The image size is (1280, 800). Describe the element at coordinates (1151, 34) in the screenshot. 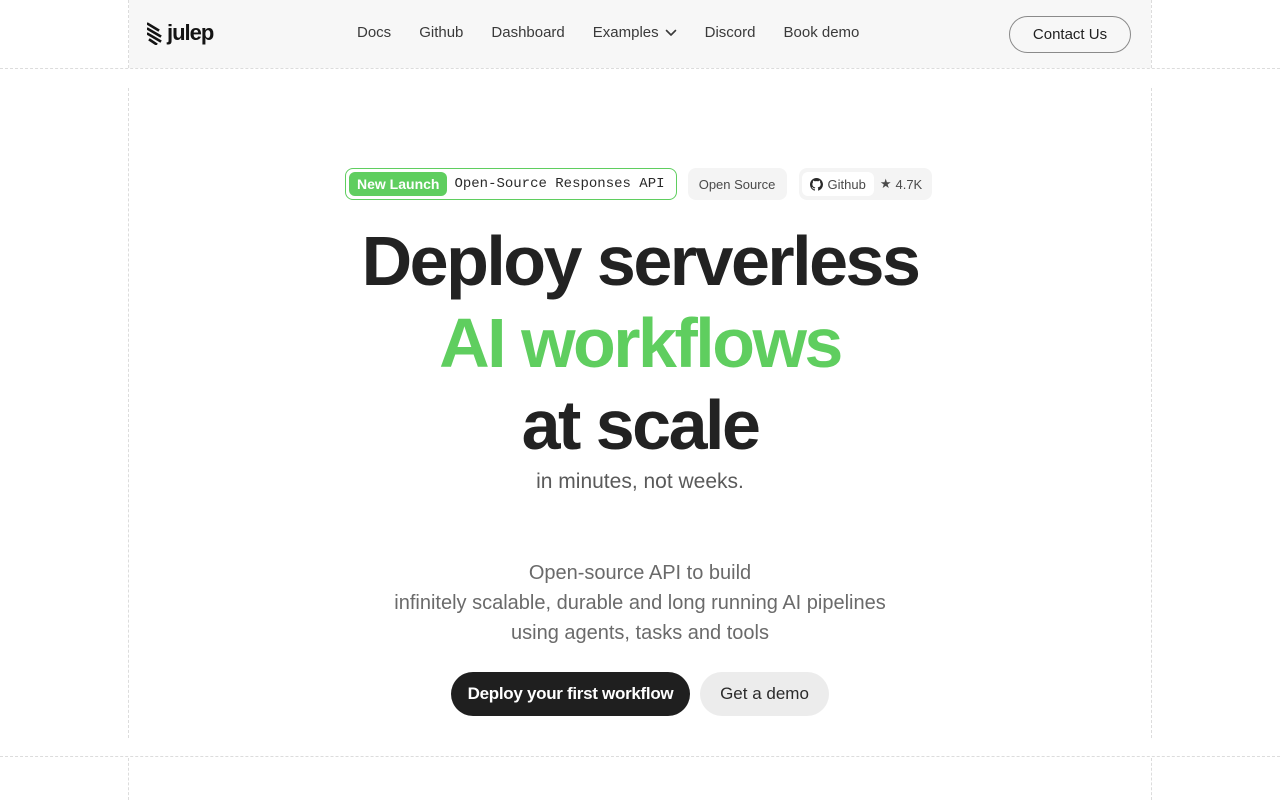

I see `guide-right-nav` at that location.